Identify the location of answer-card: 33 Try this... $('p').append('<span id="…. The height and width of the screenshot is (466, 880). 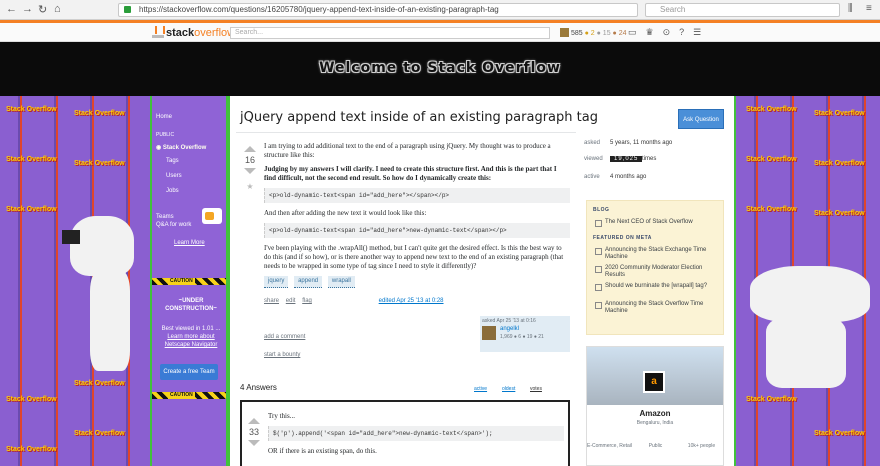
(405, 433).